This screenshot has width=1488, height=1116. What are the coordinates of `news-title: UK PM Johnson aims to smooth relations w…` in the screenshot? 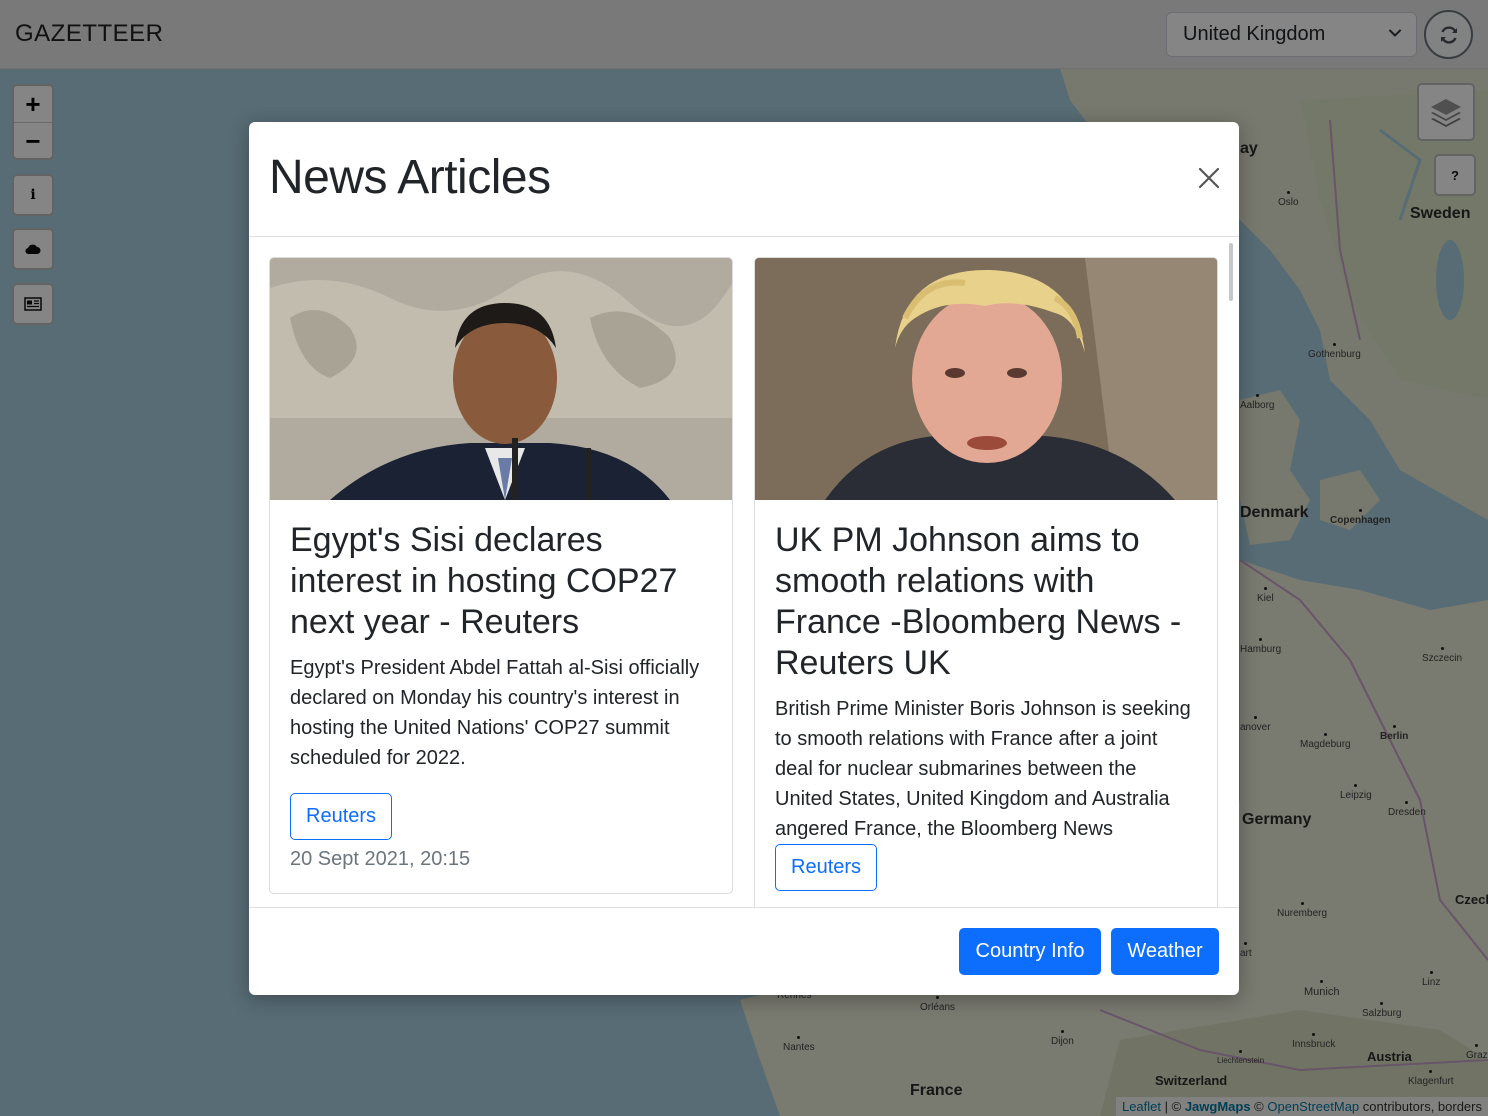 It's located at (978, 601).